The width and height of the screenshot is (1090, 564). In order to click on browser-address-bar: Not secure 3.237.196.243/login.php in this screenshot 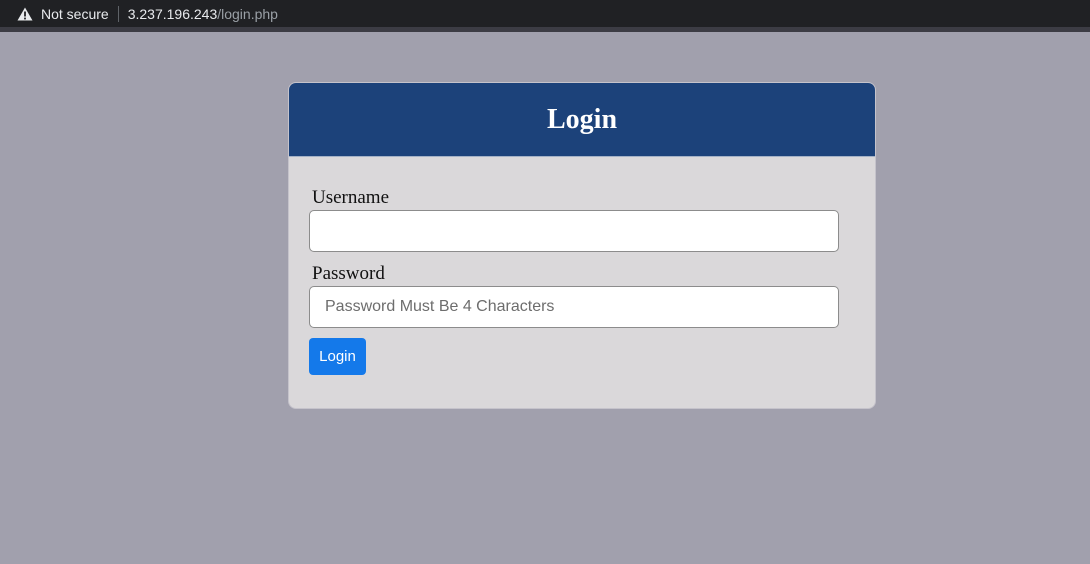, I will do `click(545, 13)`.